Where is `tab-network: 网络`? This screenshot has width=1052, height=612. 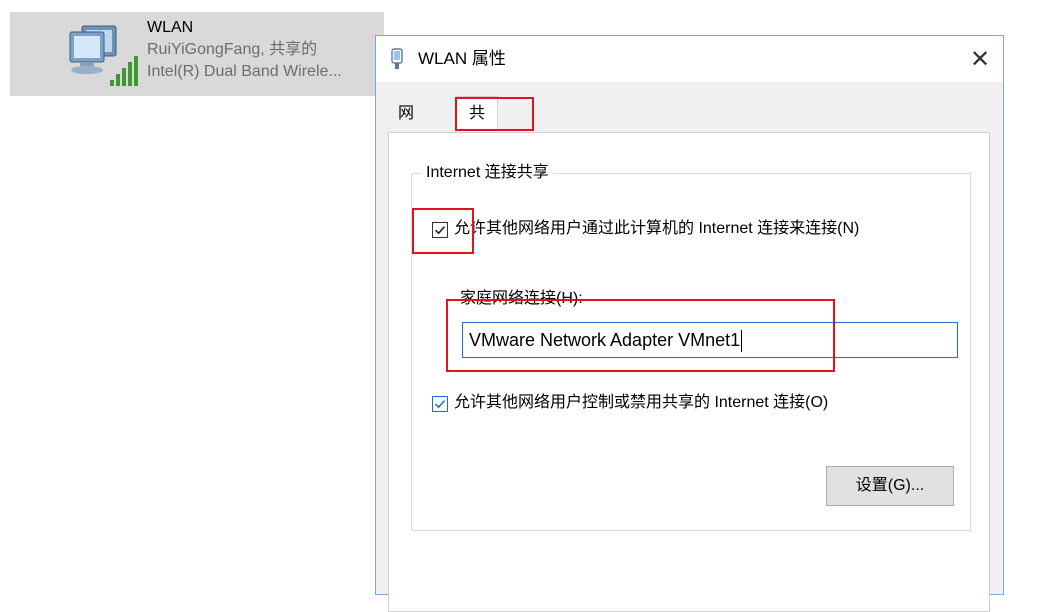 tab-network: 网络 is located at coordinates (406, 126).